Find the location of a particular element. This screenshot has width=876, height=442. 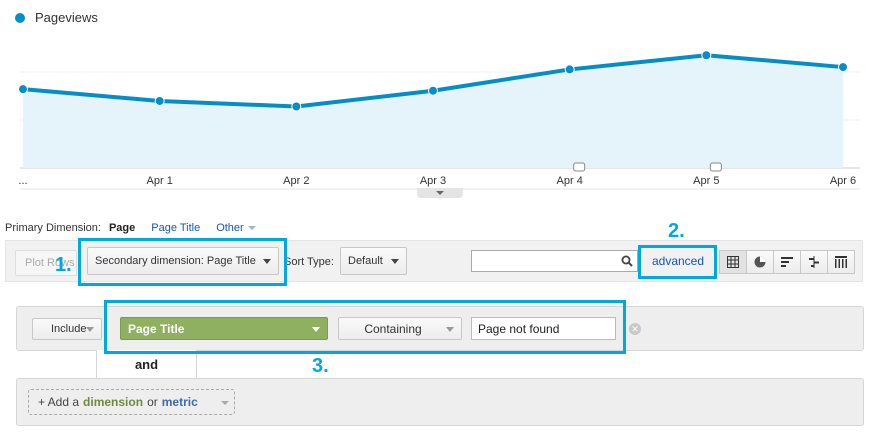

filter-dimension-label: Page Title is located at coordinates (156, 328).